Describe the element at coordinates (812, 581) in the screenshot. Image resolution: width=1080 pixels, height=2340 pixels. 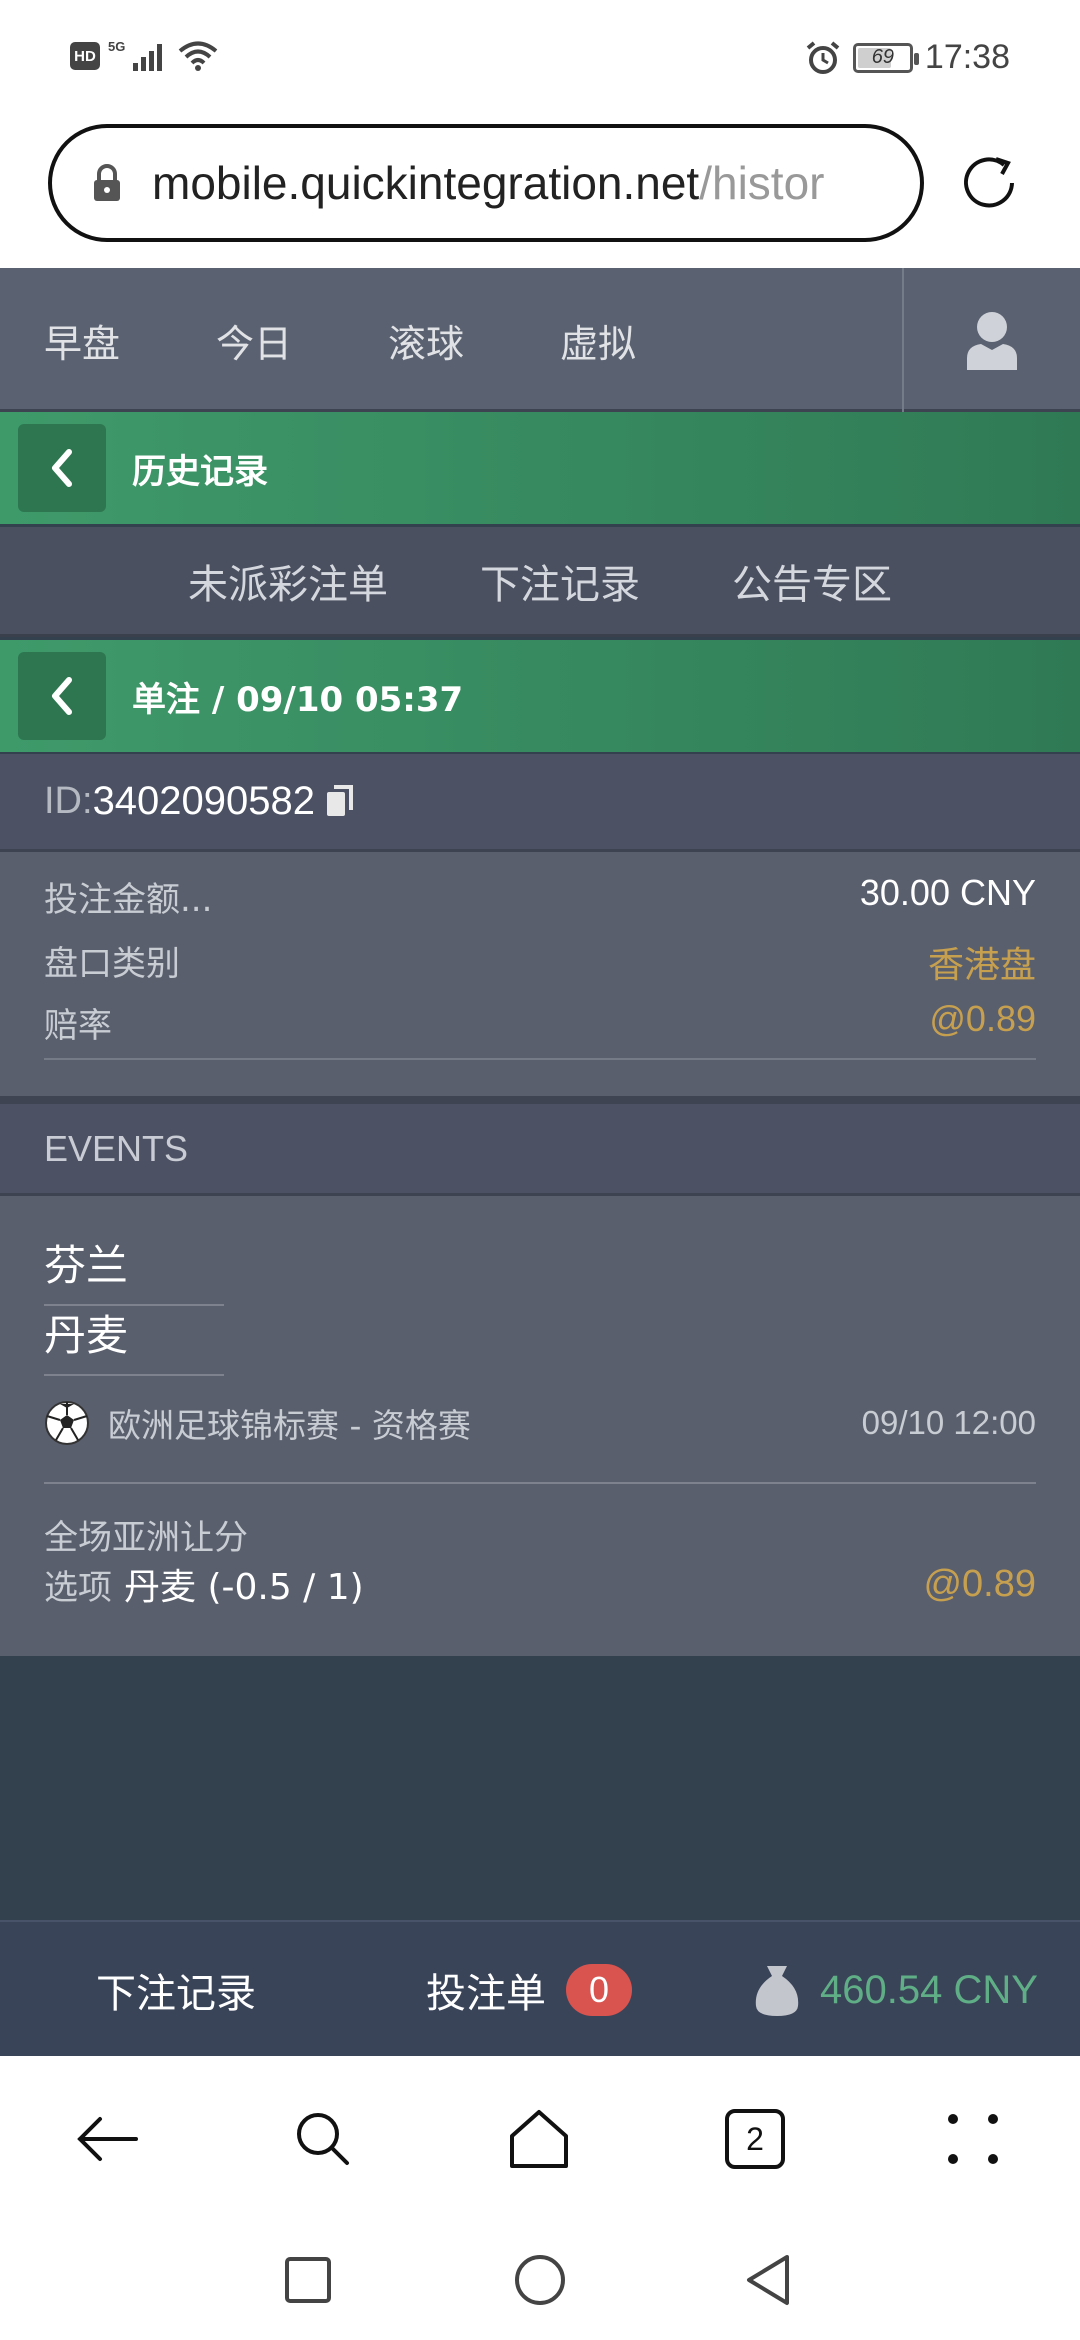
I see `subnav-announcements: 公告专区` at that location.